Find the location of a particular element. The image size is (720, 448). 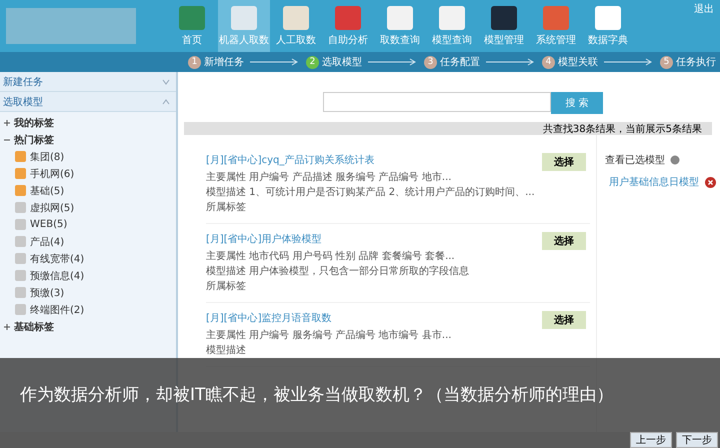

tag-item: 手机网(6) is located at coordinates (89, 173).